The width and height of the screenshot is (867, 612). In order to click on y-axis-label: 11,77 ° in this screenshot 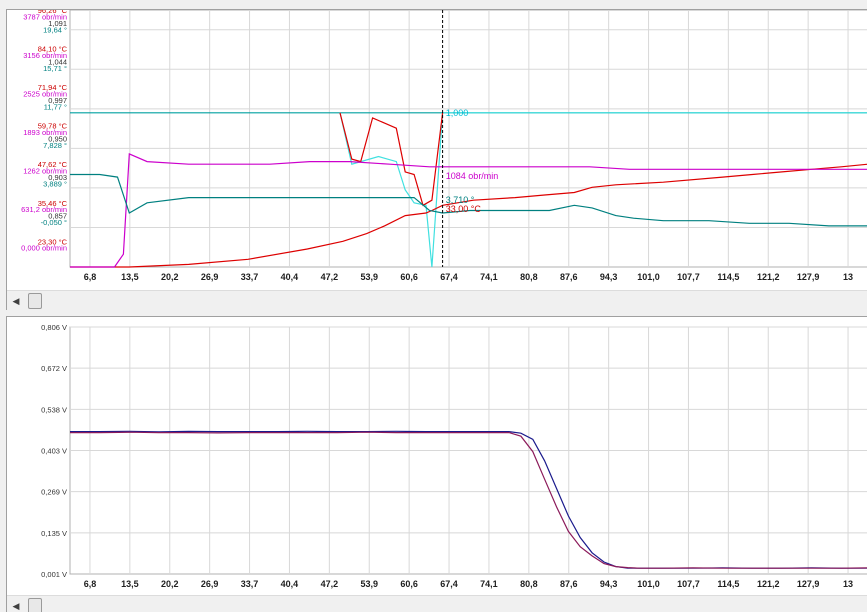, I will do `click(55, 106)`.